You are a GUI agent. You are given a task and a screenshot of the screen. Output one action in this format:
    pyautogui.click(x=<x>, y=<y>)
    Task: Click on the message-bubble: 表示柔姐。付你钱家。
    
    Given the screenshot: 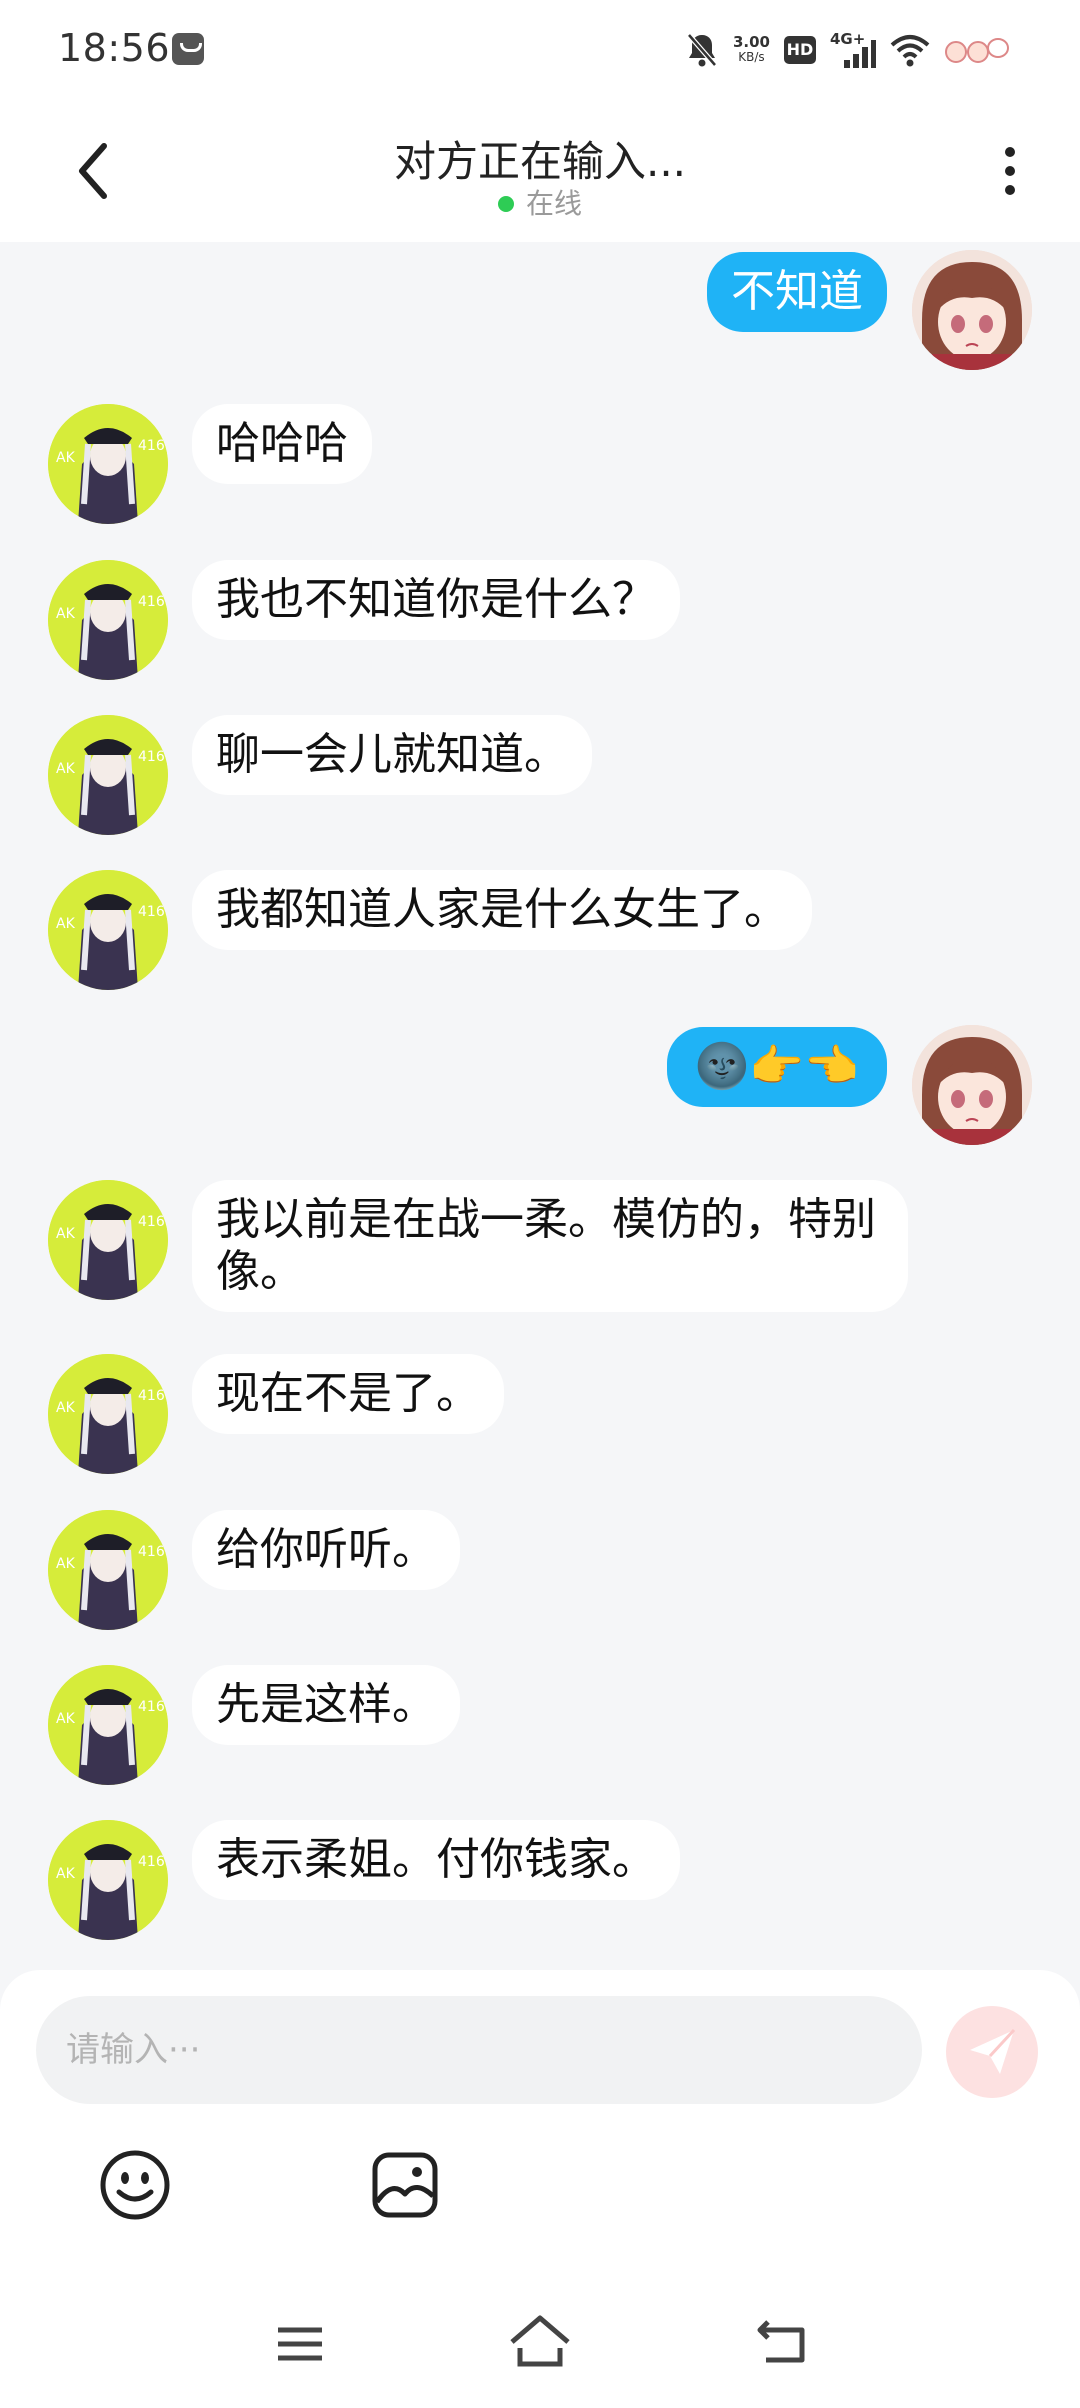 What is the action you would take?
    pyautogui.click(x=436, y=1860)
    